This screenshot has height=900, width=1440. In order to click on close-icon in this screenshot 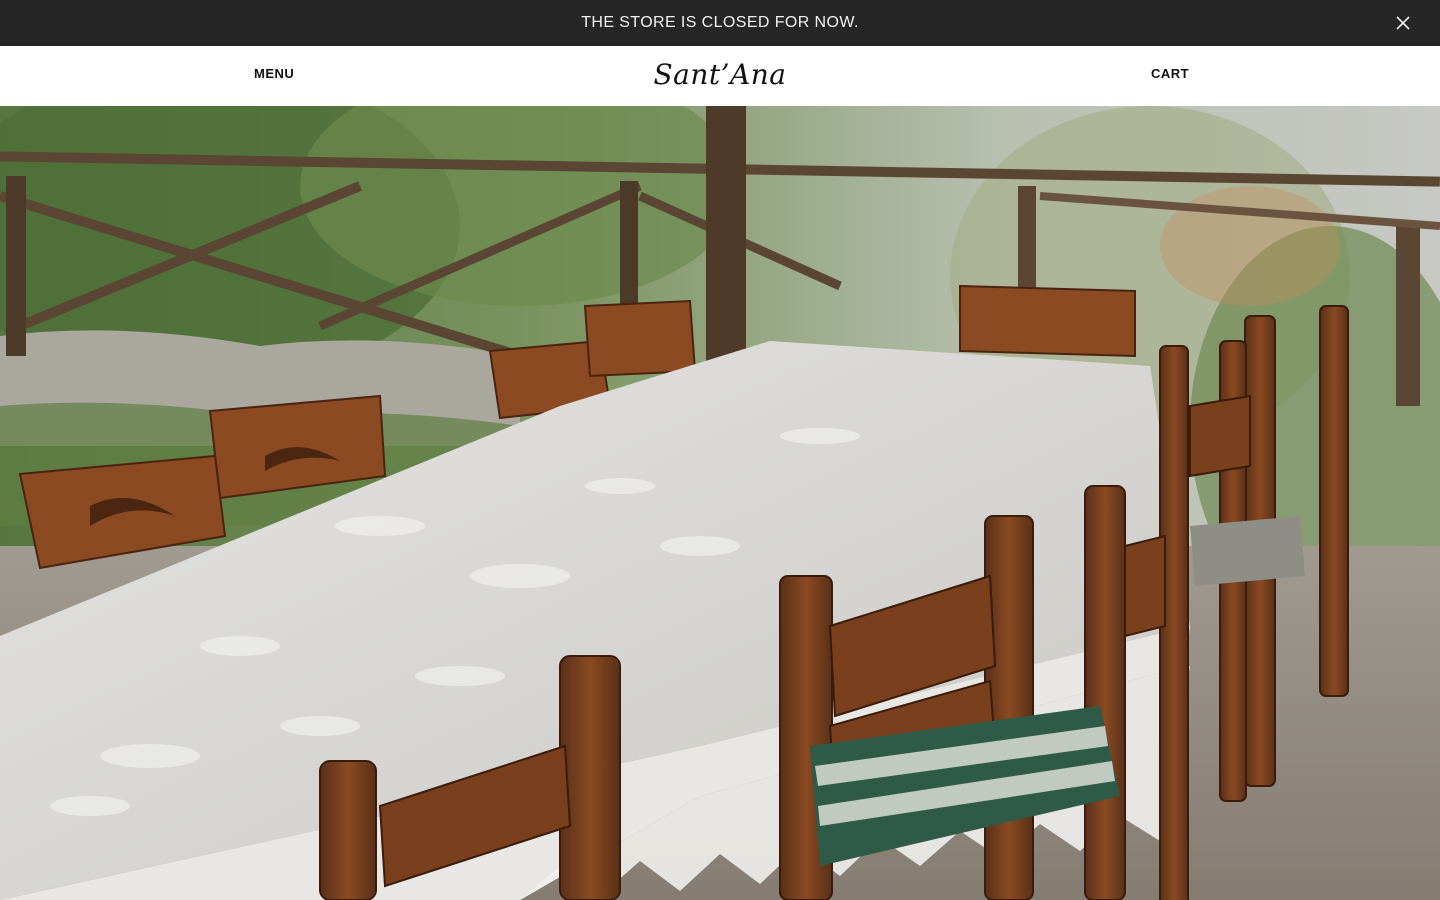, I will do `click(1403, 23)`.